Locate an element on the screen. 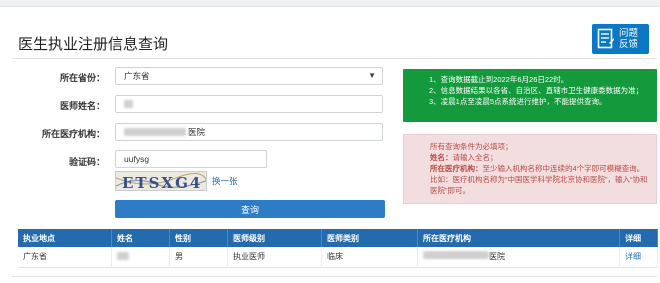  feedback-label-1: 问题 is located at coordinates (629, 33).